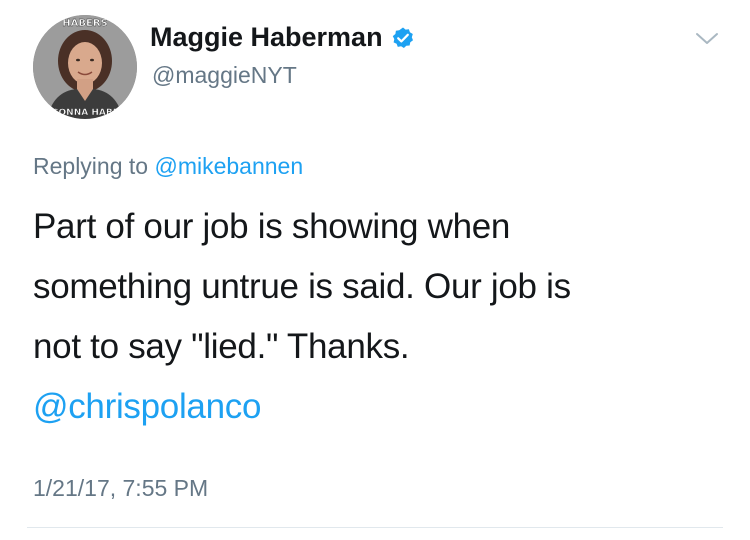 This screenshot has height=540, width=750. I want to click on author-name: Maggie Haberman, so click(266, 37).